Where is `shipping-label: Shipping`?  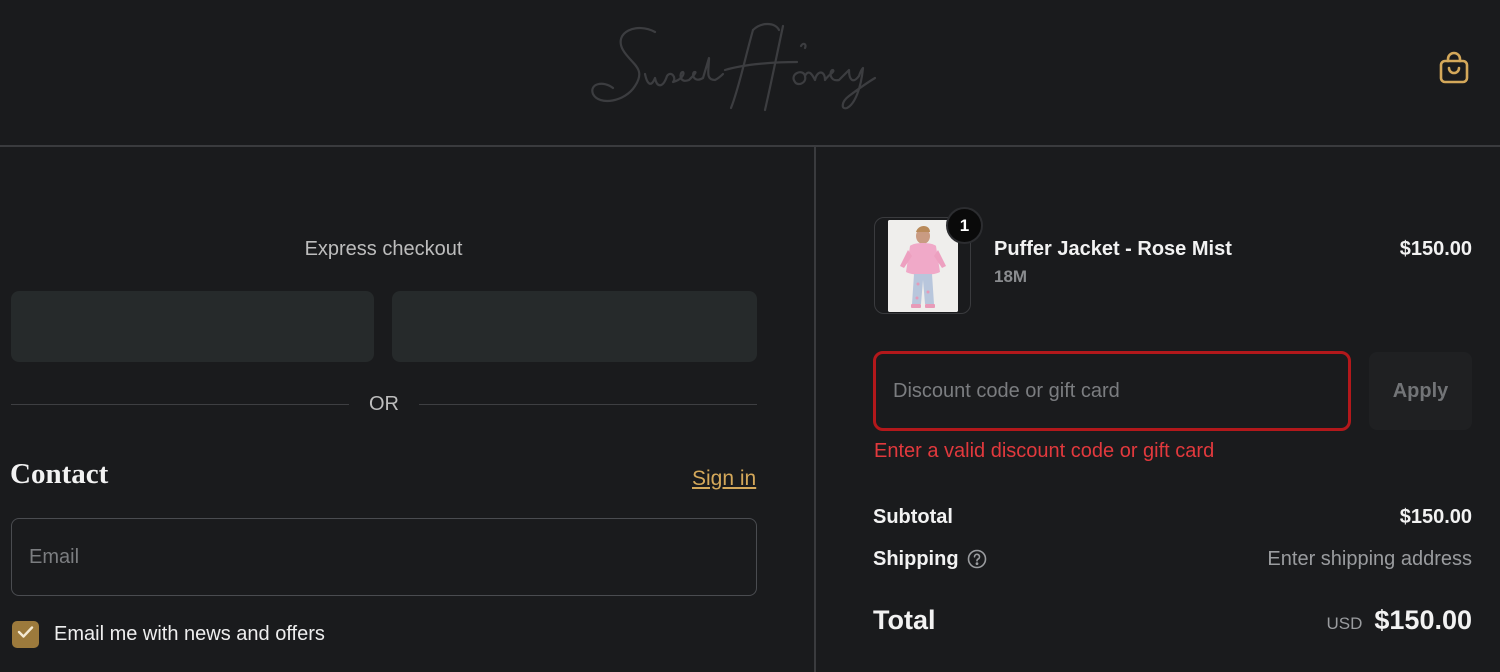
shipping-label: Shipping is located at coordinates (916, 558).